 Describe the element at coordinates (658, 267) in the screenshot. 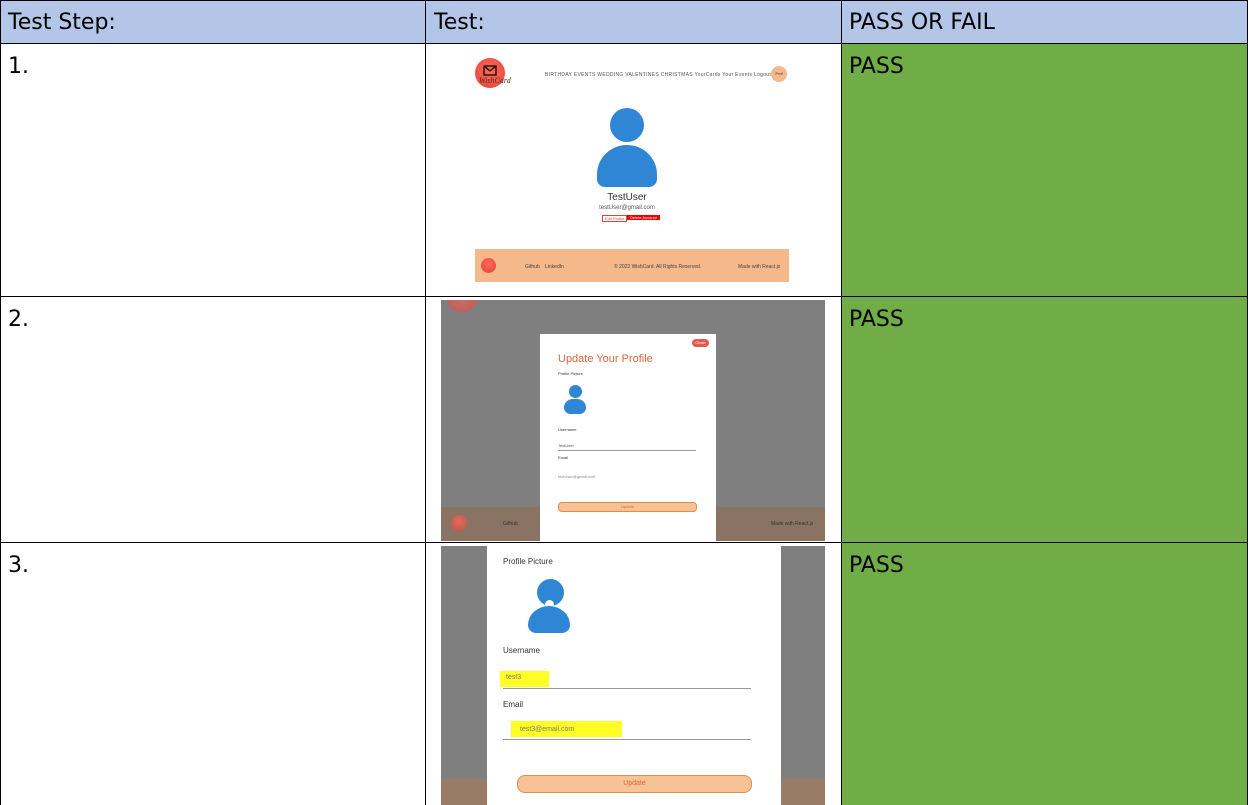

I see `footer-copyright: © 2023 WishCard. All Rights Reserved.` at that location.